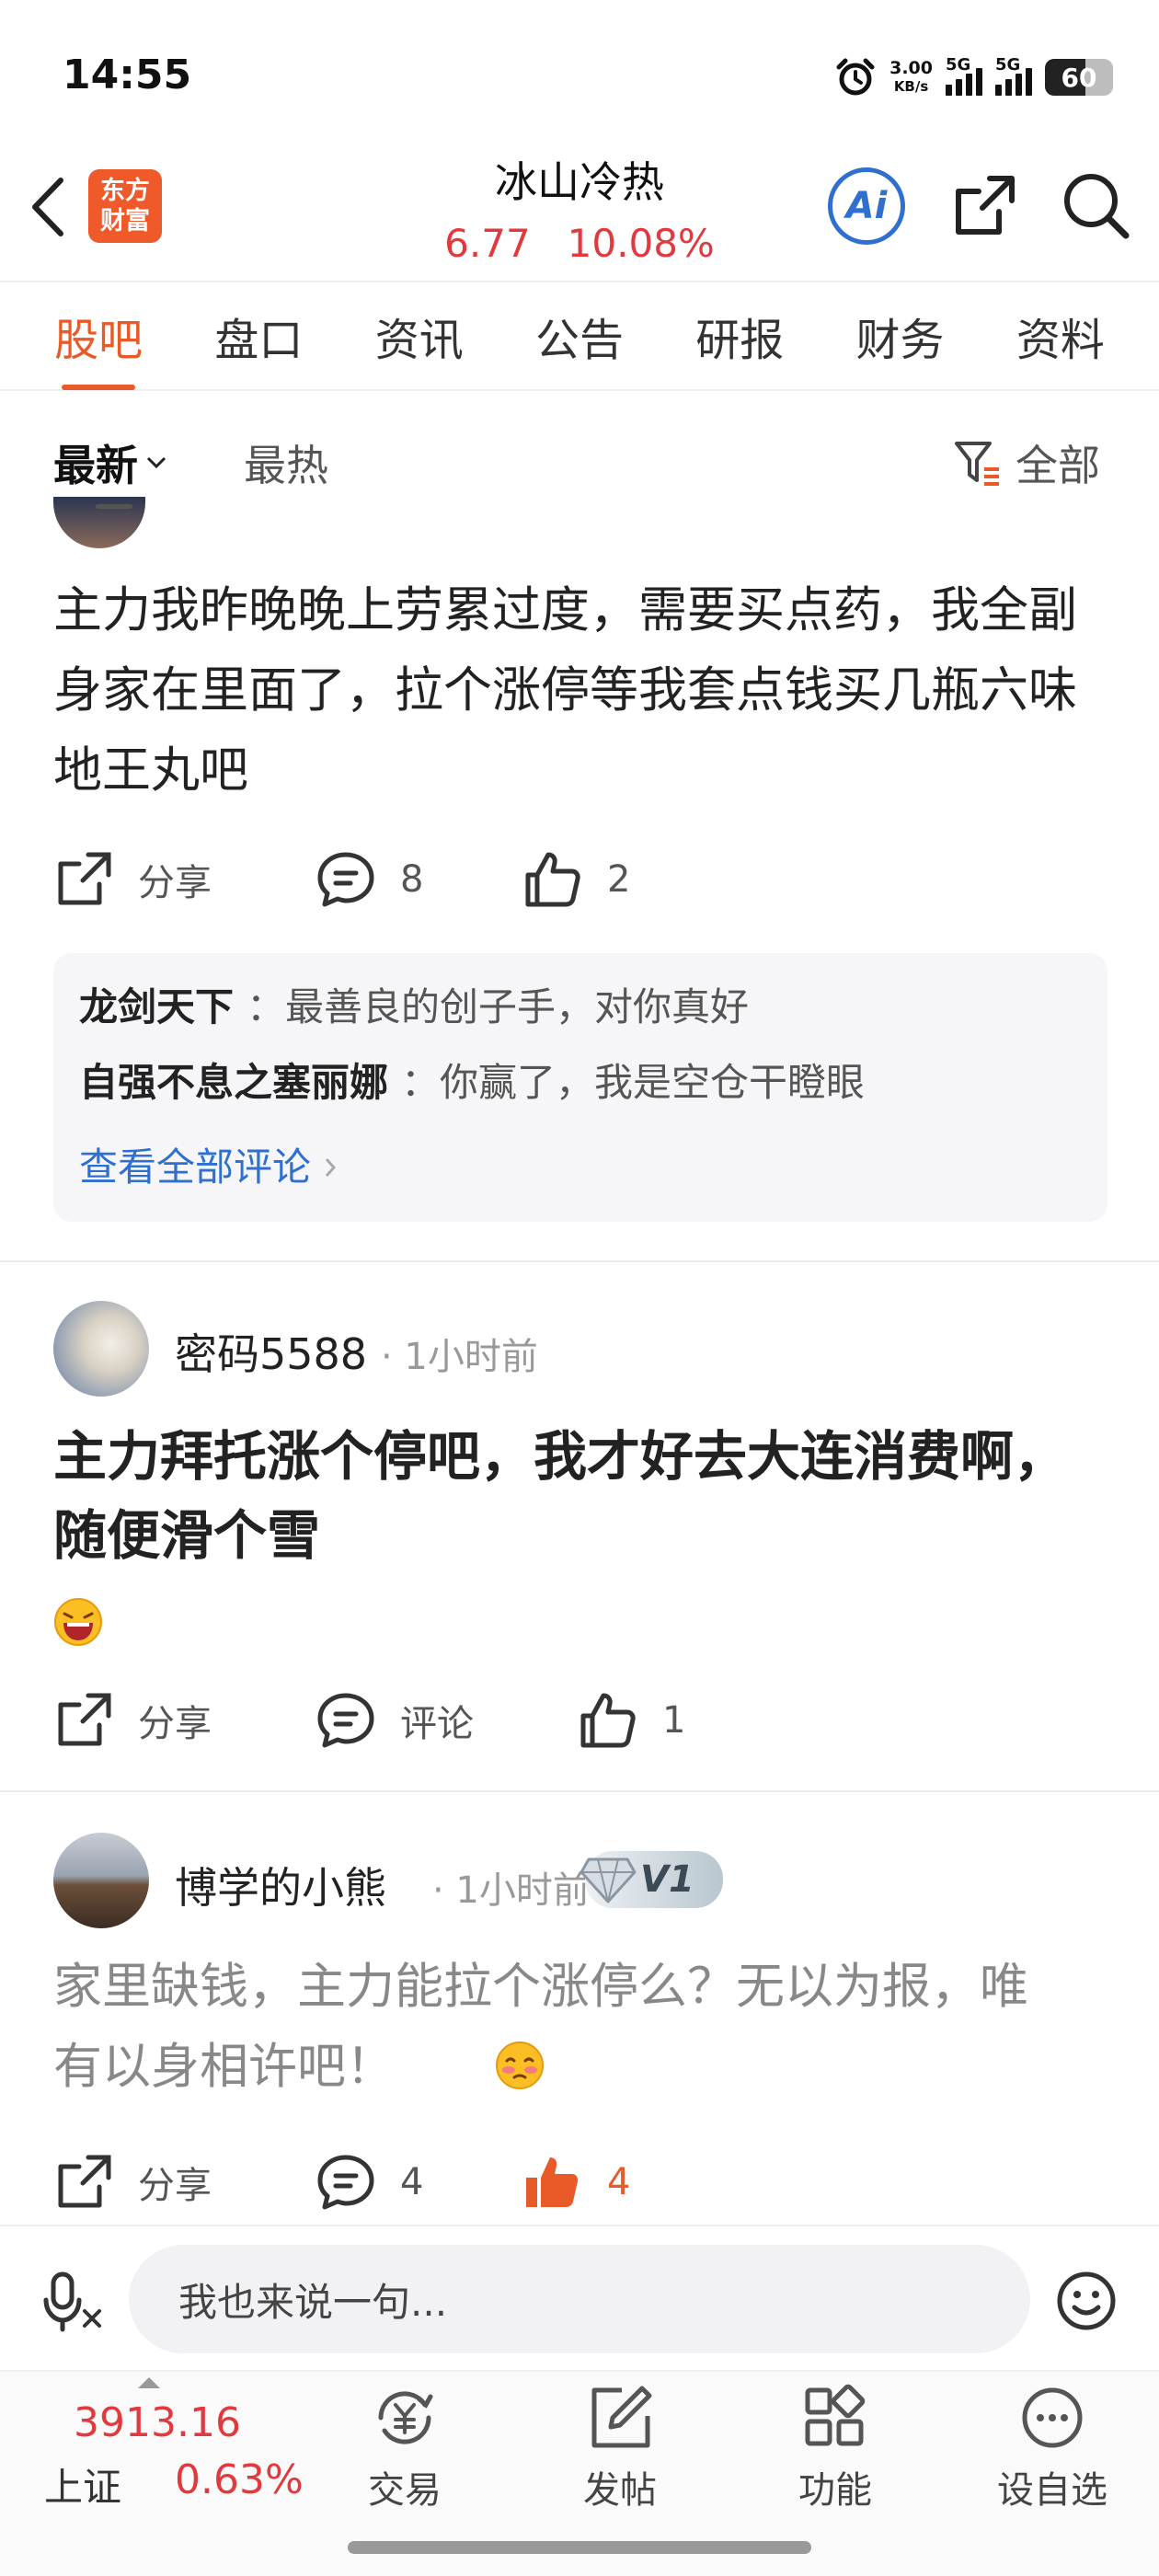 The height and width of the screenshot is (2576, 1159). I want to click on stock-price: 6.77, so click(487, 243).